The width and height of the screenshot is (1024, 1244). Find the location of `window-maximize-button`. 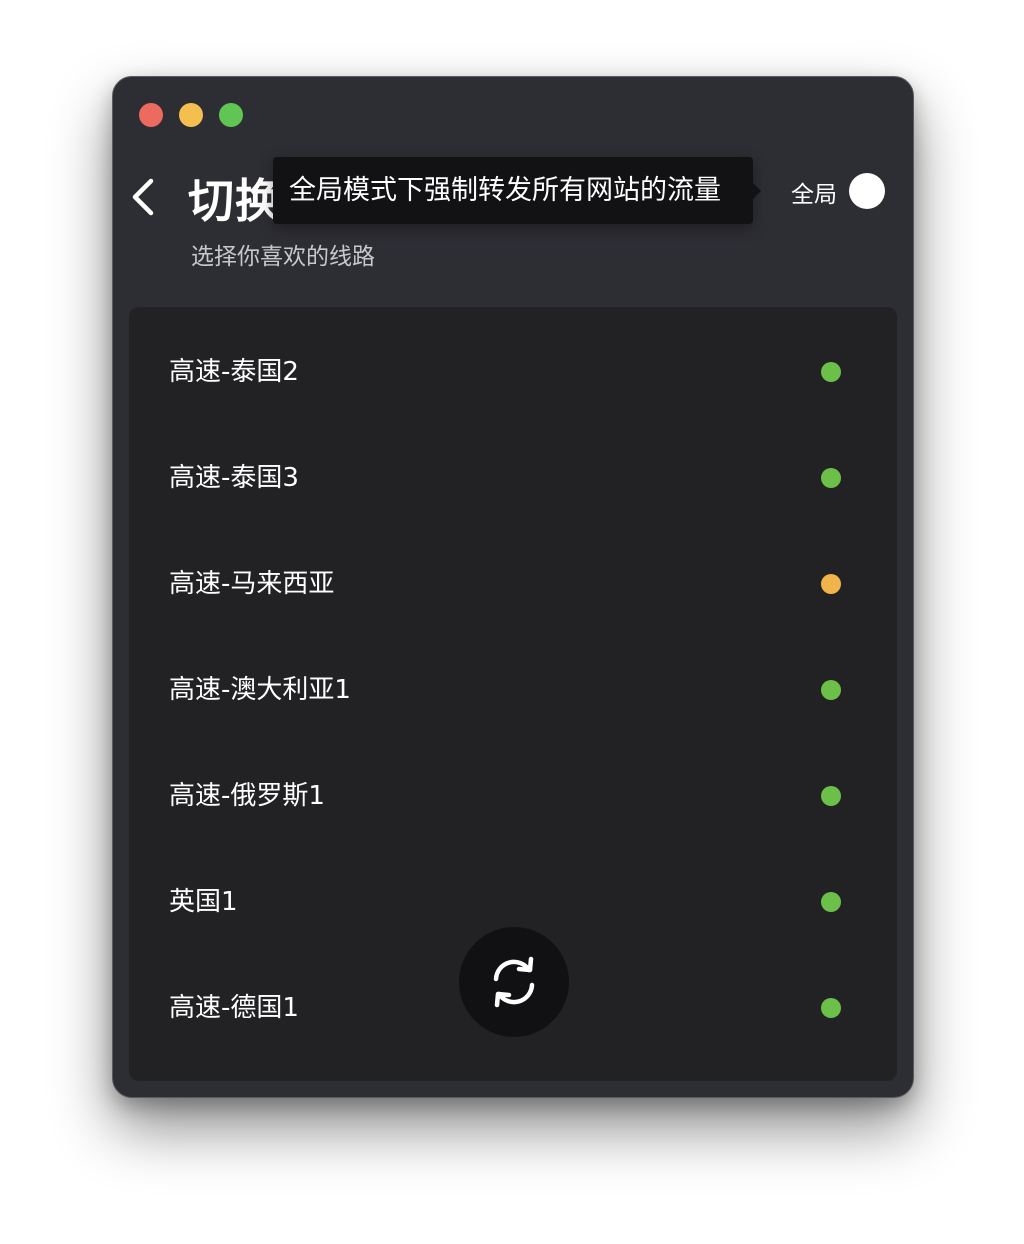

window-maximize-button is located at coordinates (231, 115).